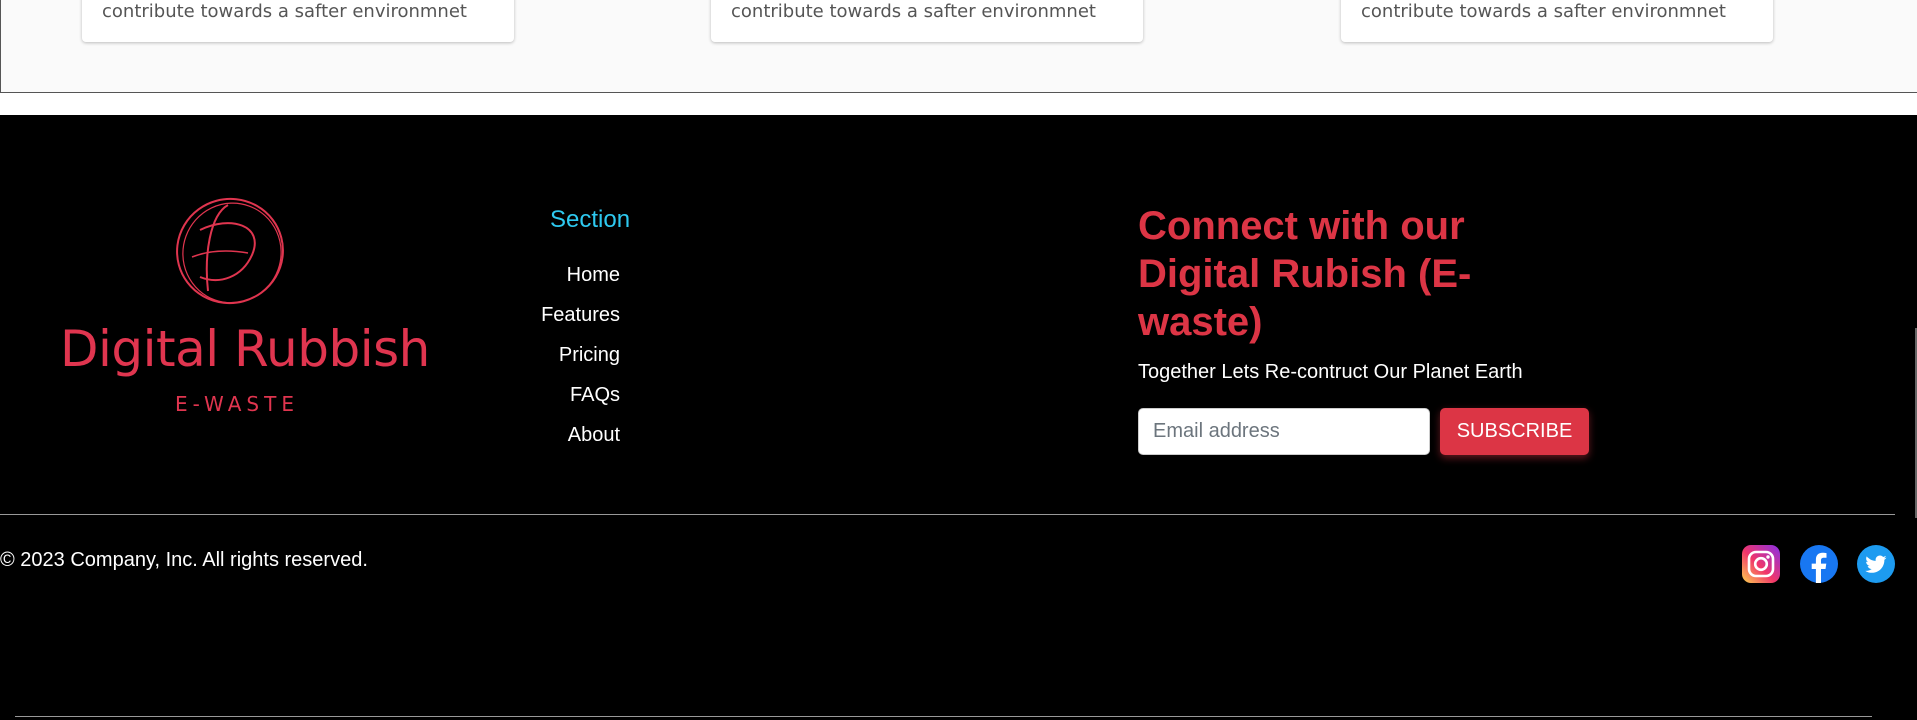  I want to click on footer-nav: Home Features Pricing FAQs About, so click(560, 364).